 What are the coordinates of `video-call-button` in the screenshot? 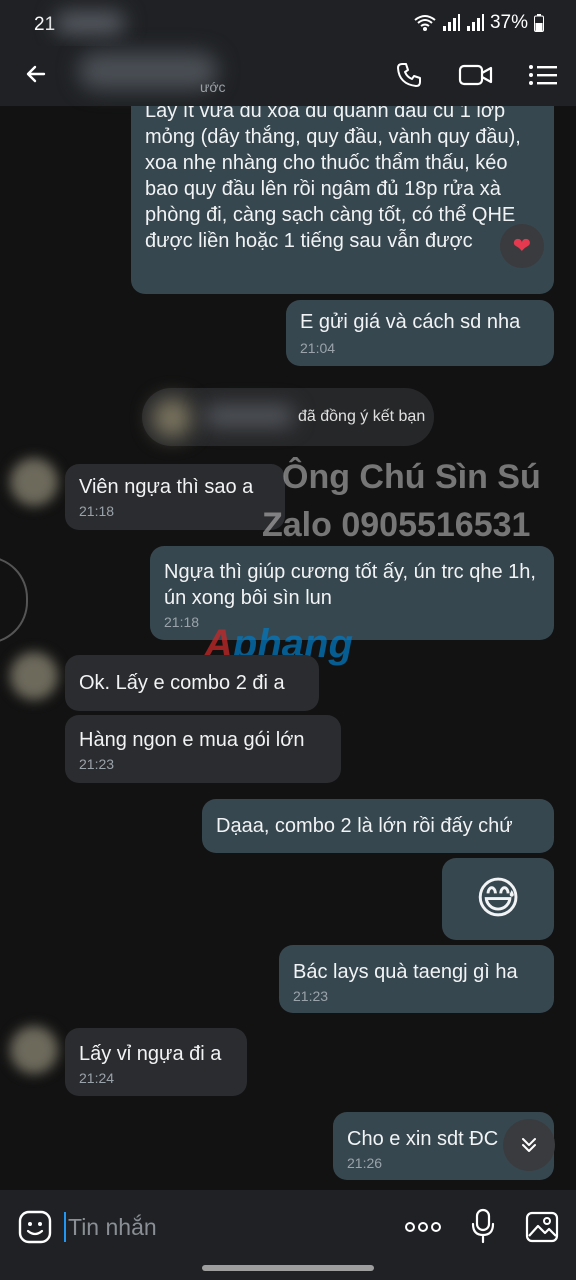 It's located at (476, 75).